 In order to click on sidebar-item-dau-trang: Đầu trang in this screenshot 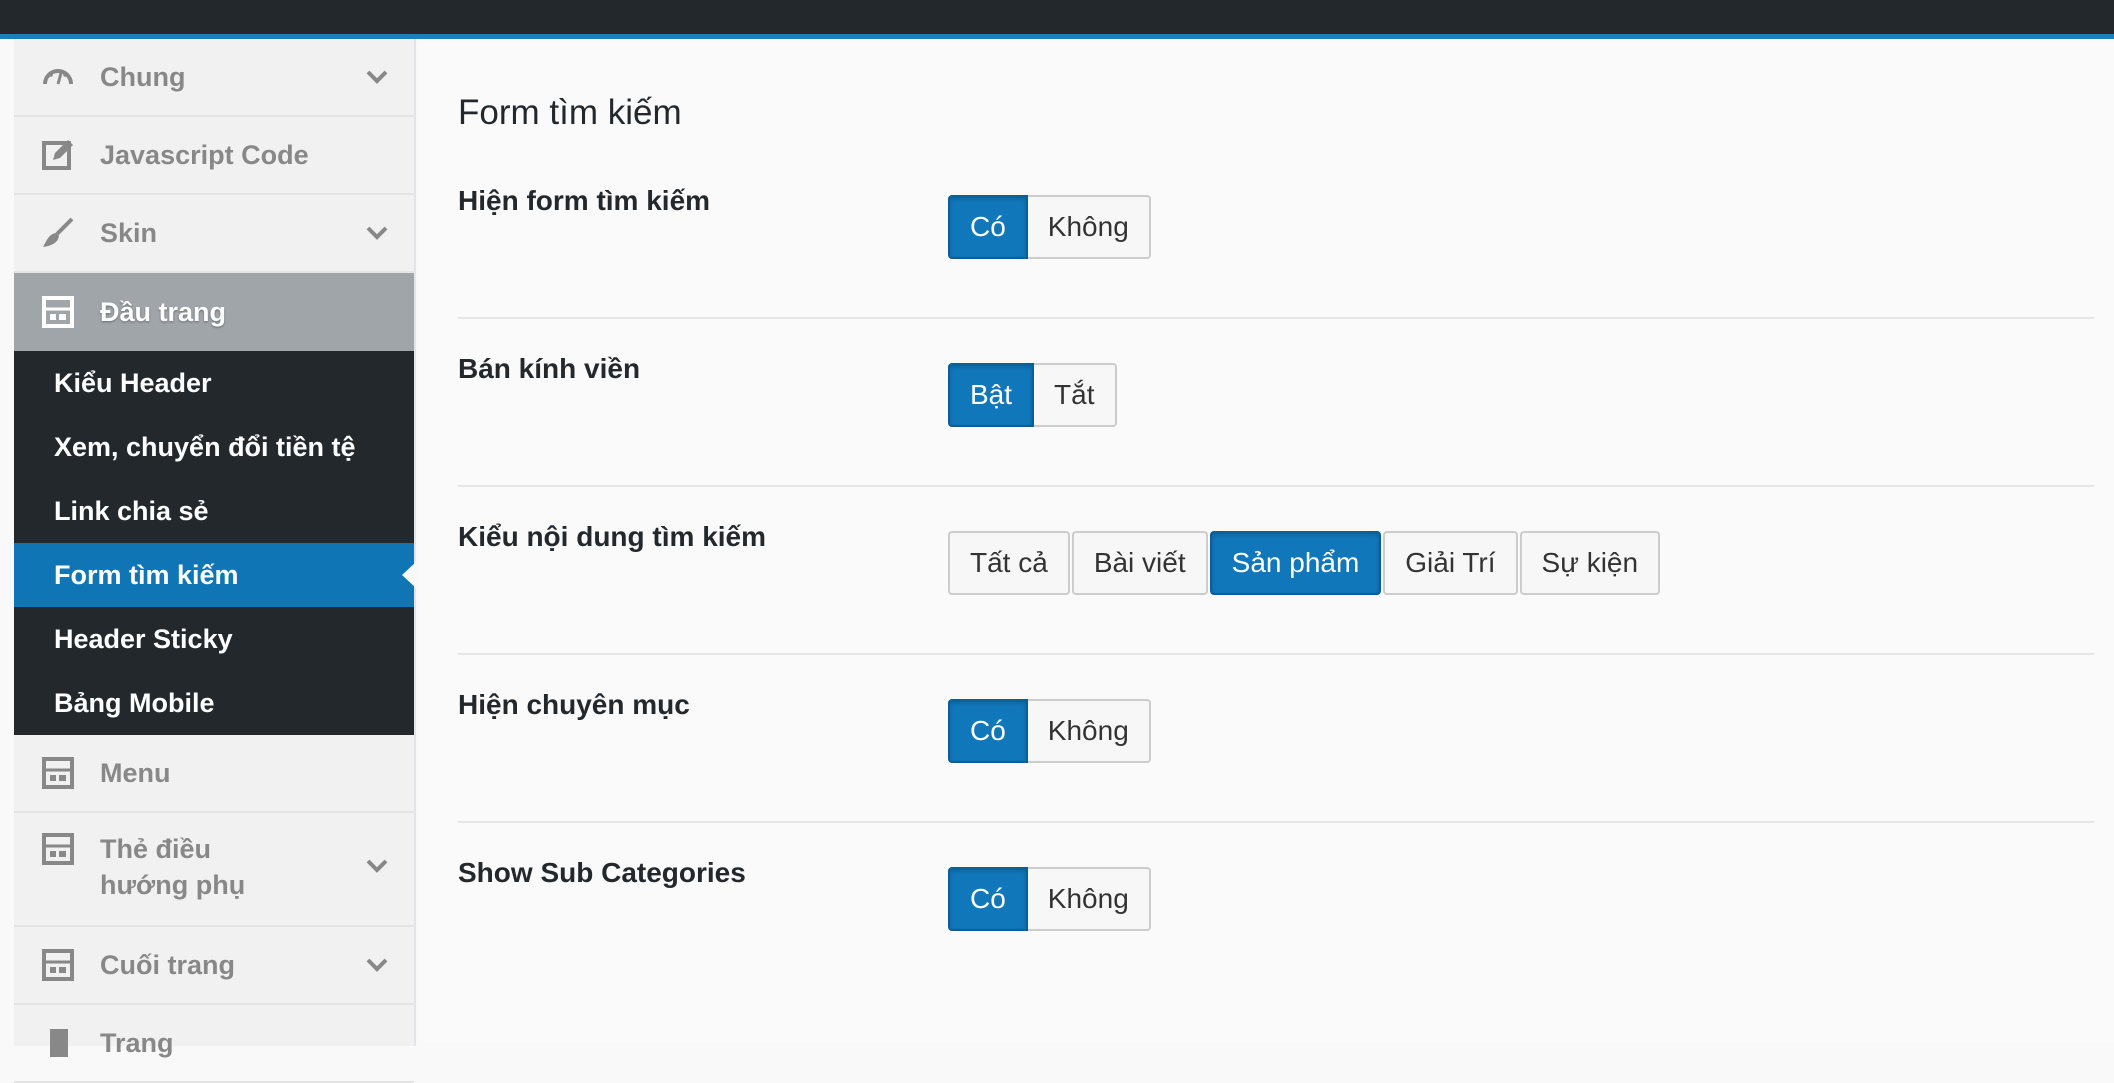, I will do `click(214, 312)`.